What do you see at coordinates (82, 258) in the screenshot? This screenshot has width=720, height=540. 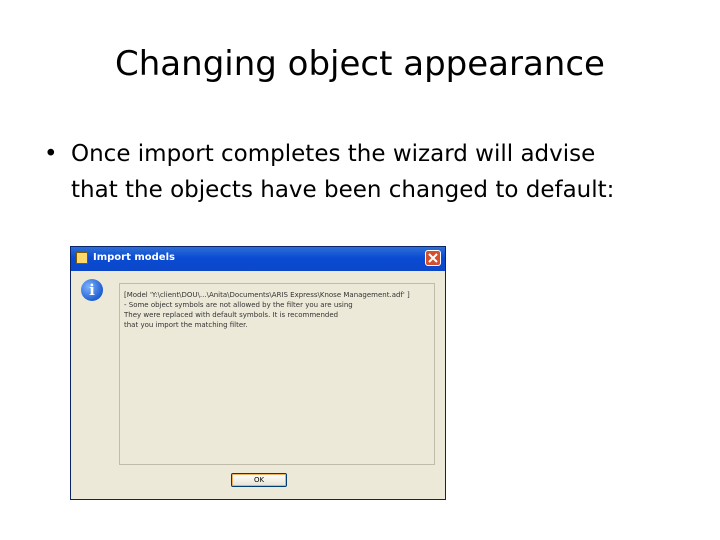 I see `folder-icon` at bounding box center [82, 258].